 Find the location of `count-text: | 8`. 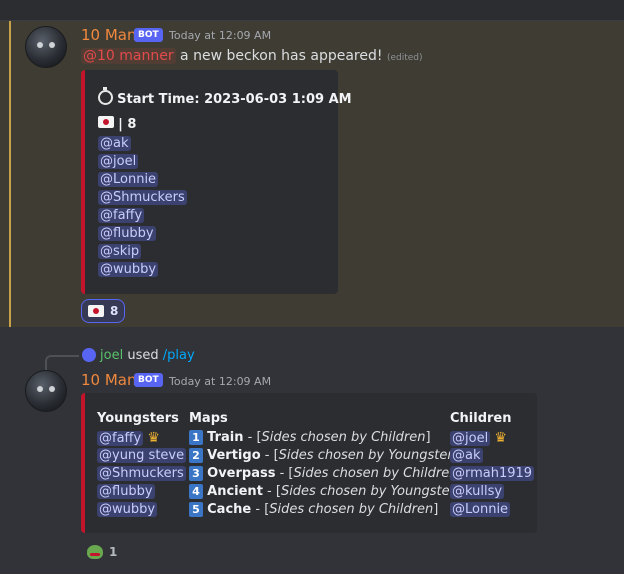

count-text: | 8 is located at coordinates (127, 124).